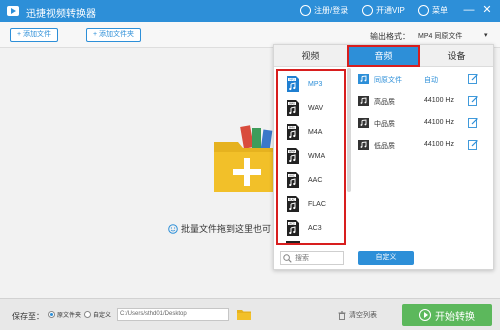 This screenshot has height=330, width=500. I want to click on quality-row-high: 高品质 44100 Hz, so click(423, 102).